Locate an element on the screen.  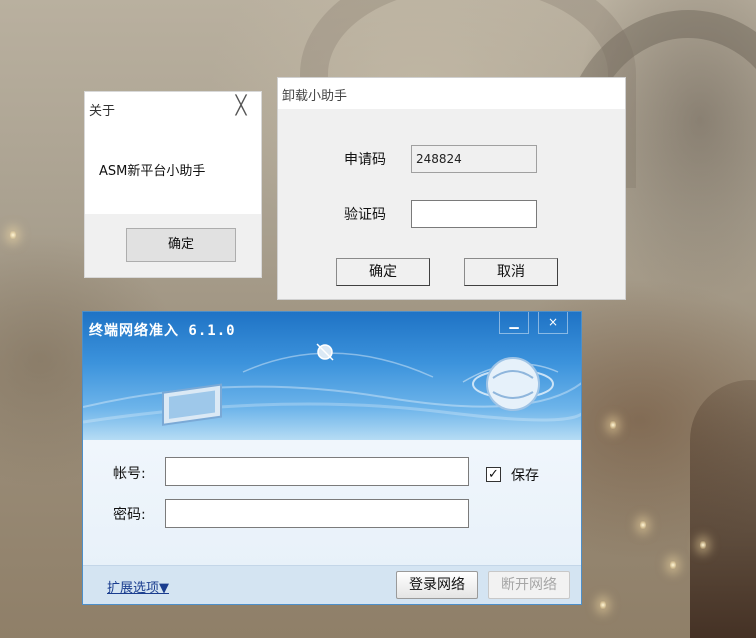
account-label: 帐号: is located at coordinates (129, 474).